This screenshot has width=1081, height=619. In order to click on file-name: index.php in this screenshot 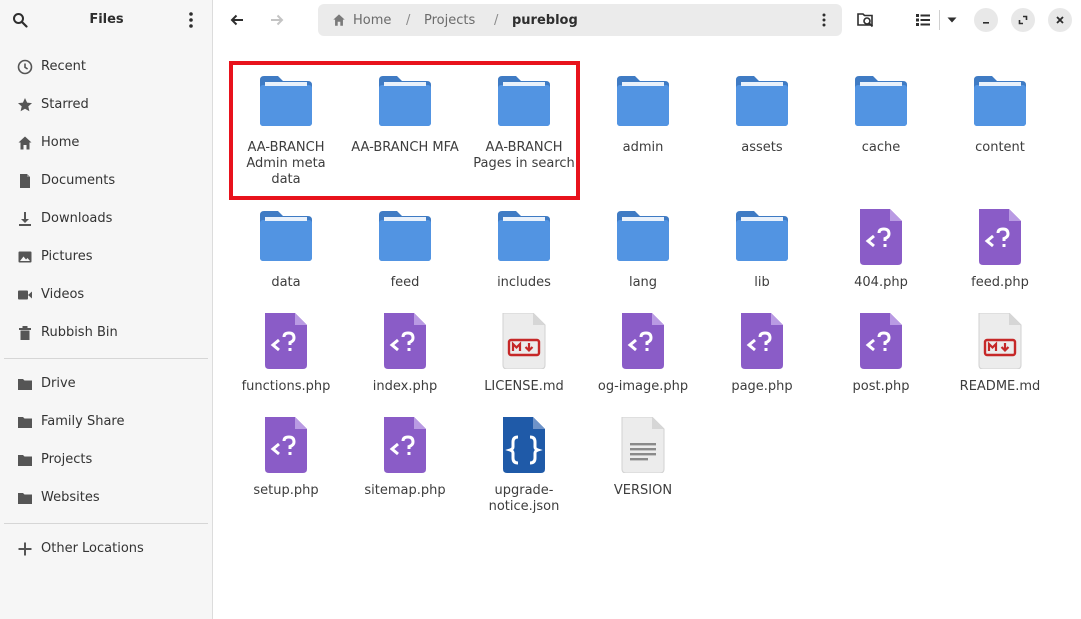, I will do `click(405, 386)`.